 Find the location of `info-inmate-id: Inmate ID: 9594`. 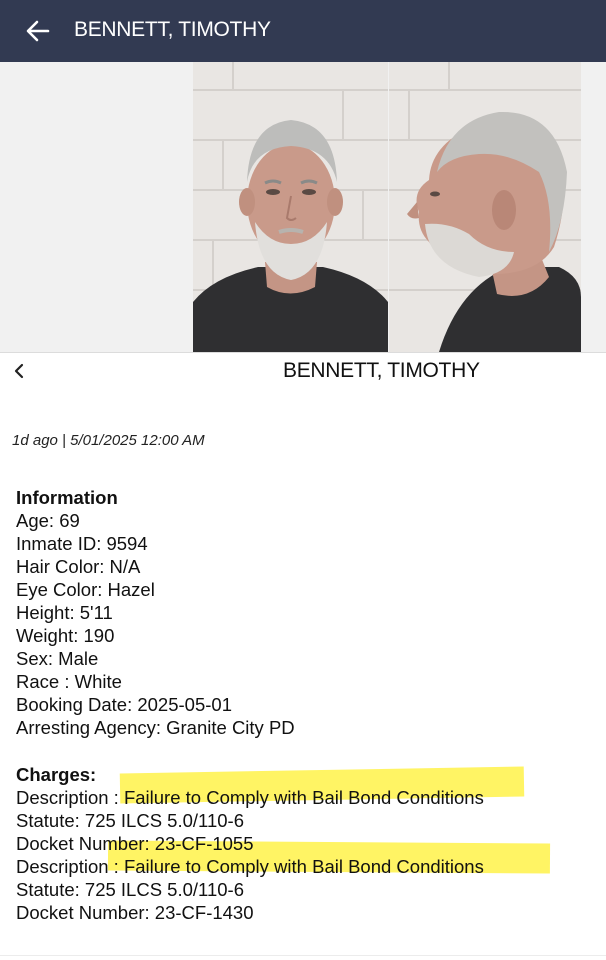

info-inmate-id: Inmate ID: 9594 is located at coordinates (82, 543).